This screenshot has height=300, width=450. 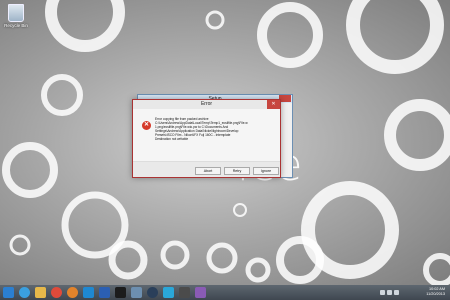 I want to click on ie-icon, so click(x=24, y=292).